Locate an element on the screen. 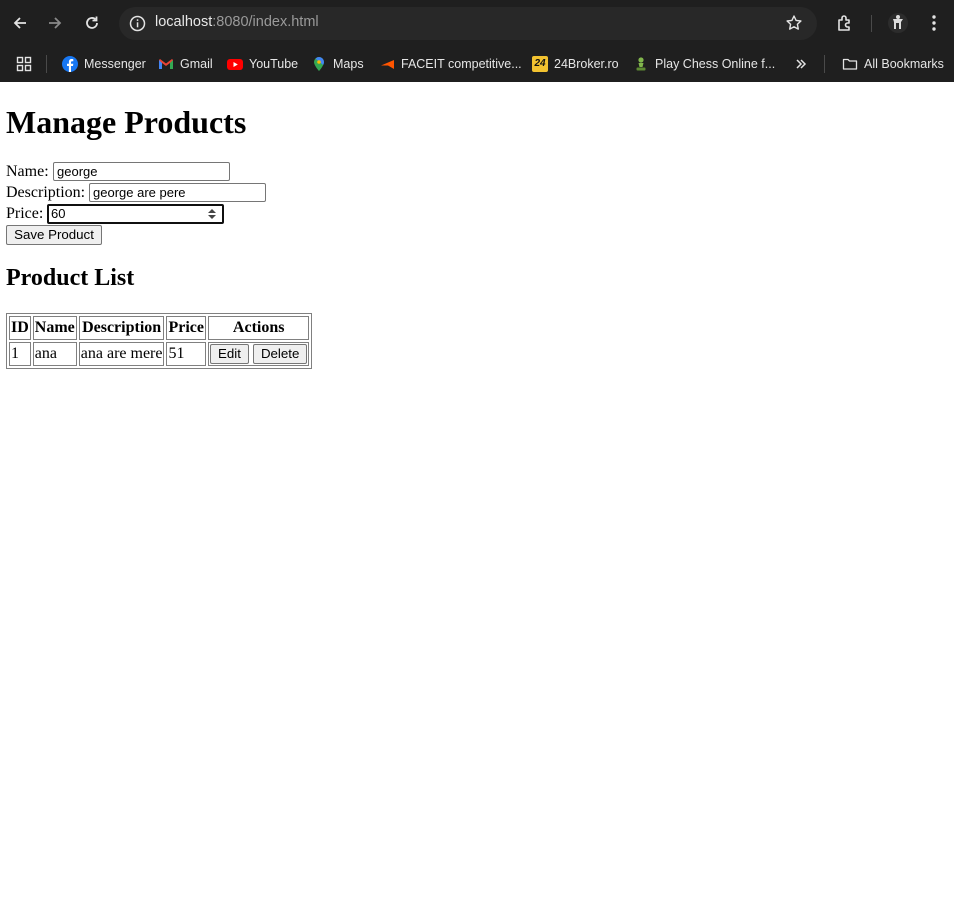 Image resolution: width=954 pixels, height=911 pixels. cell-price: 51 is located at coordinates (186, 354).